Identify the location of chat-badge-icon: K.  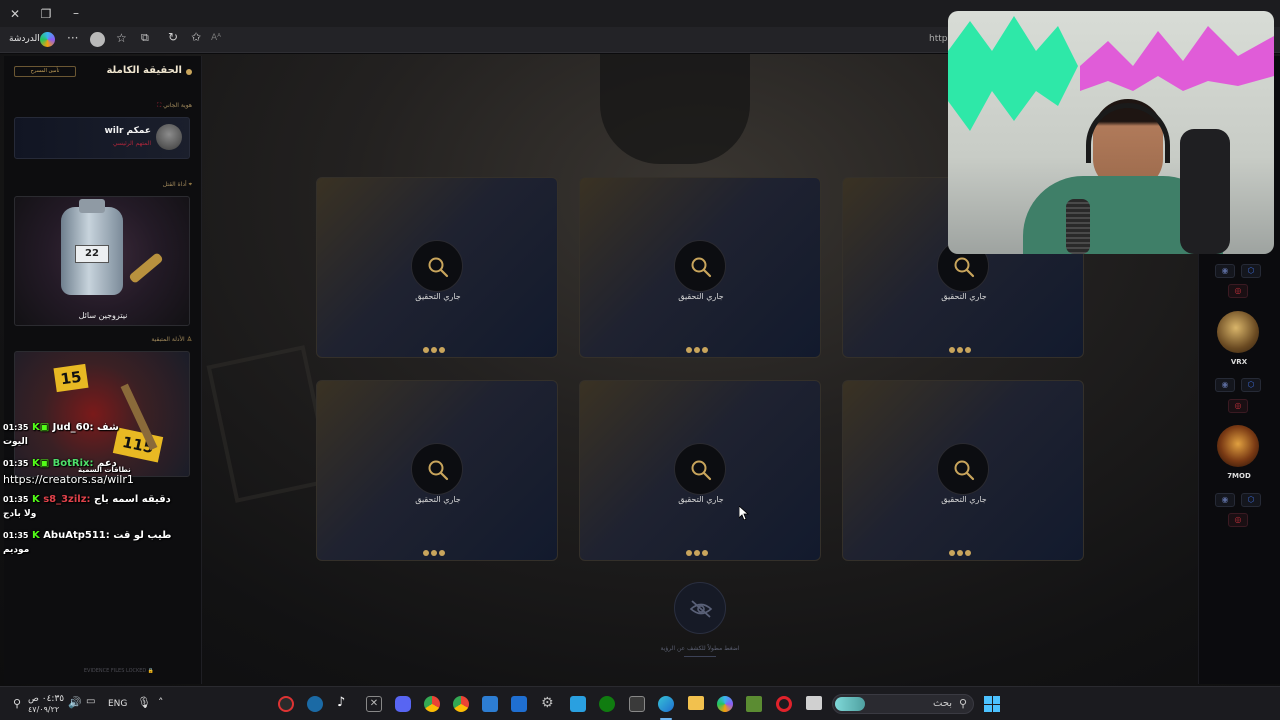
(35, 499).